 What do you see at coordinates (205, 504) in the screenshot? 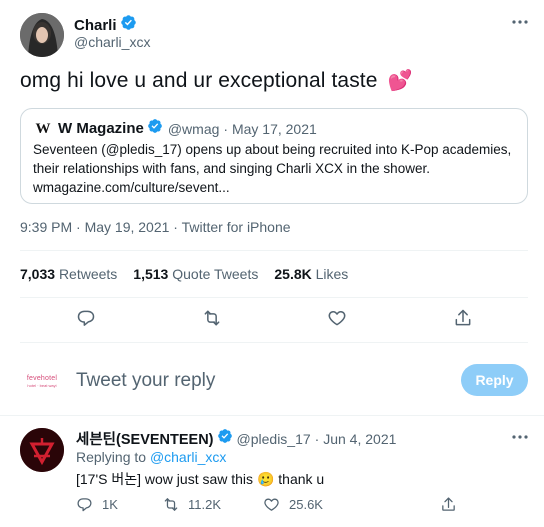
I see `retweet-count: 11.2K` at bounding box center [205, 504].